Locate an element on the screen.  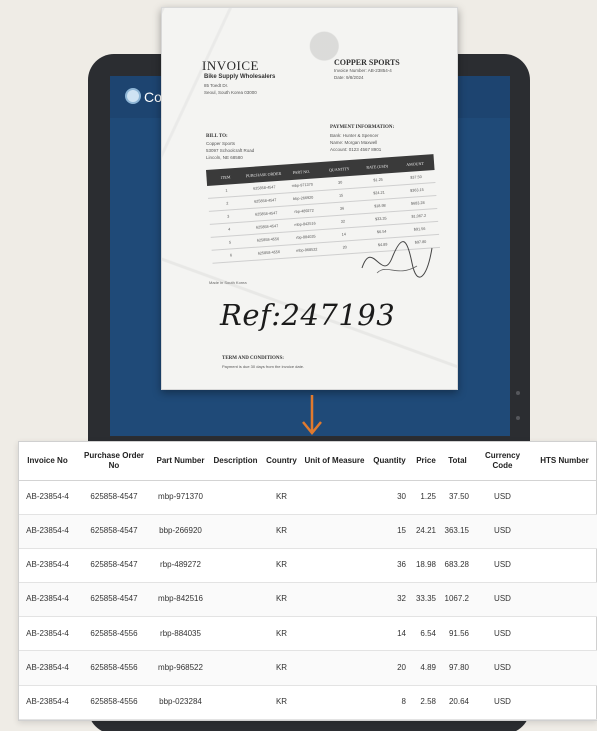
cell-quantity: 36 is located at coordinates (389, 566).